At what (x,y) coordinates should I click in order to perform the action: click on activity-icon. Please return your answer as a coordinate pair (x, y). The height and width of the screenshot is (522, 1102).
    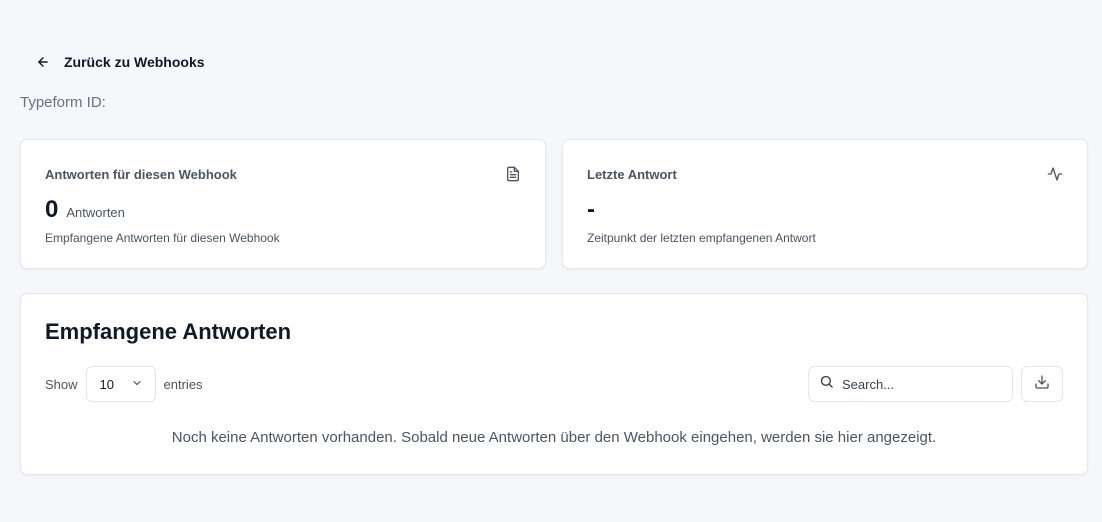
    Looking at the image, I should click on (1055, 174).